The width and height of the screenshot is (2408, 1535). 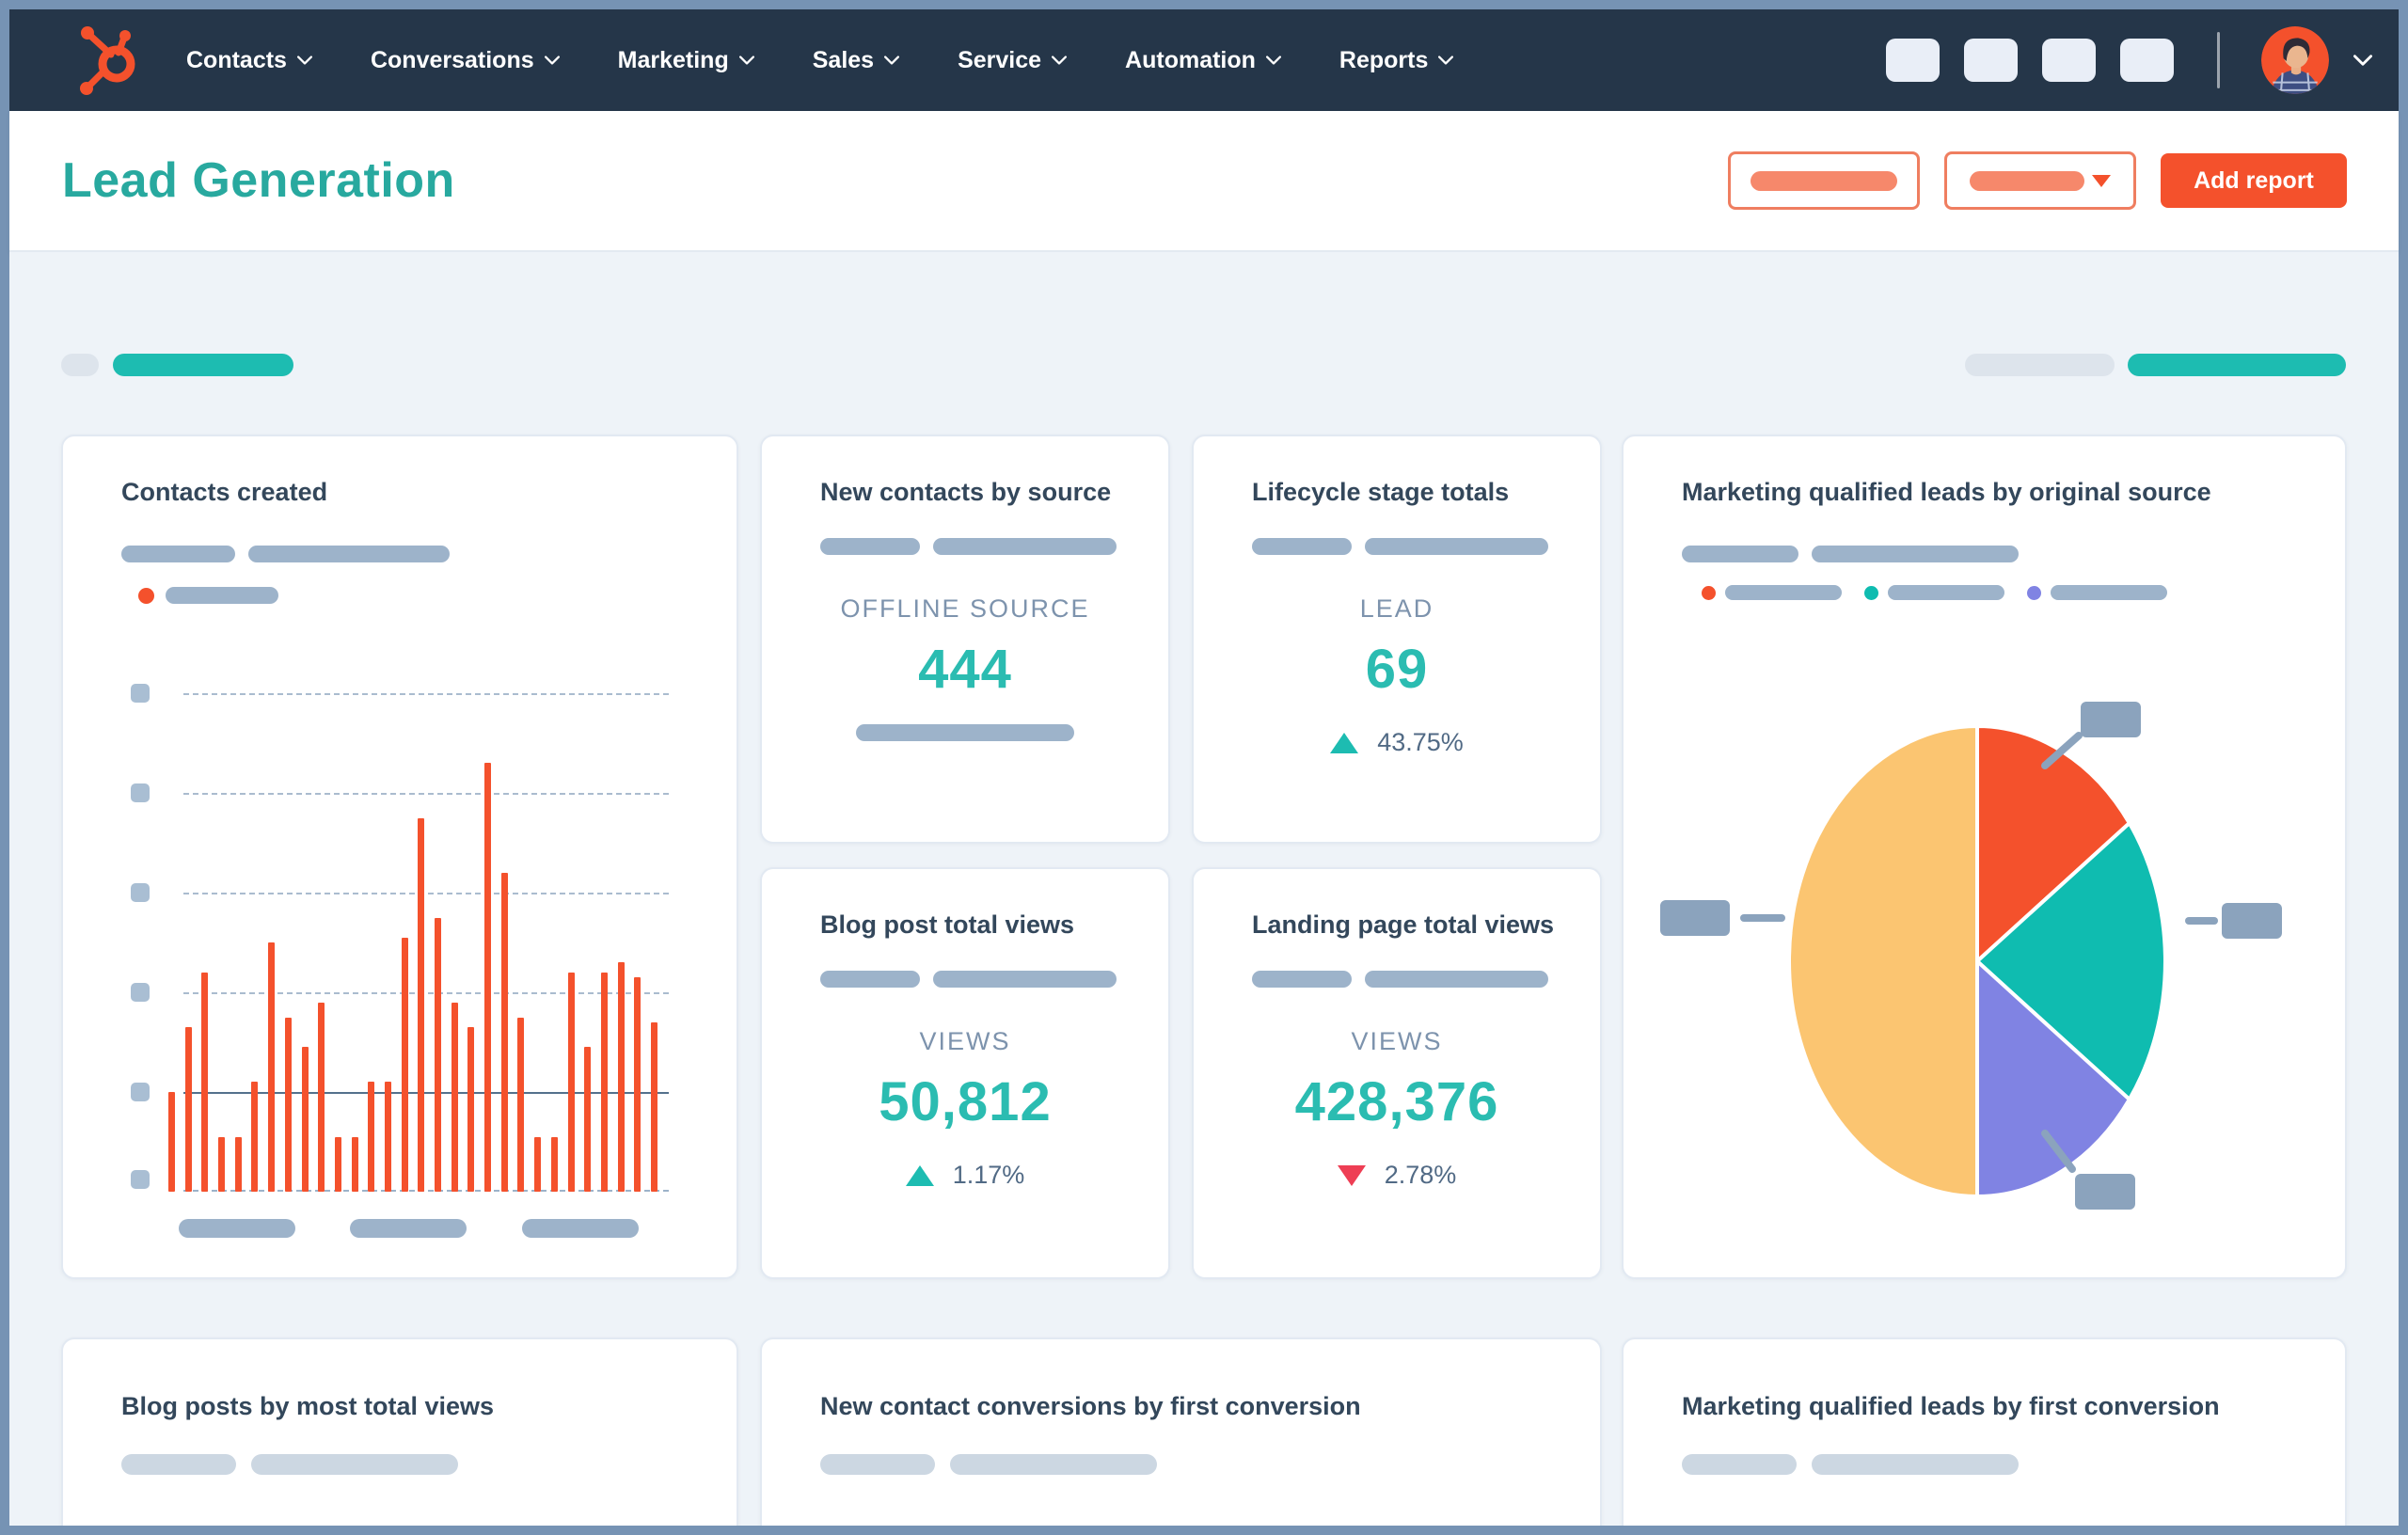 What do you see at coordinates (1883, 961) in the screenshot?
I see `pie-slice-yellow` at bounding box center [1883, 961].